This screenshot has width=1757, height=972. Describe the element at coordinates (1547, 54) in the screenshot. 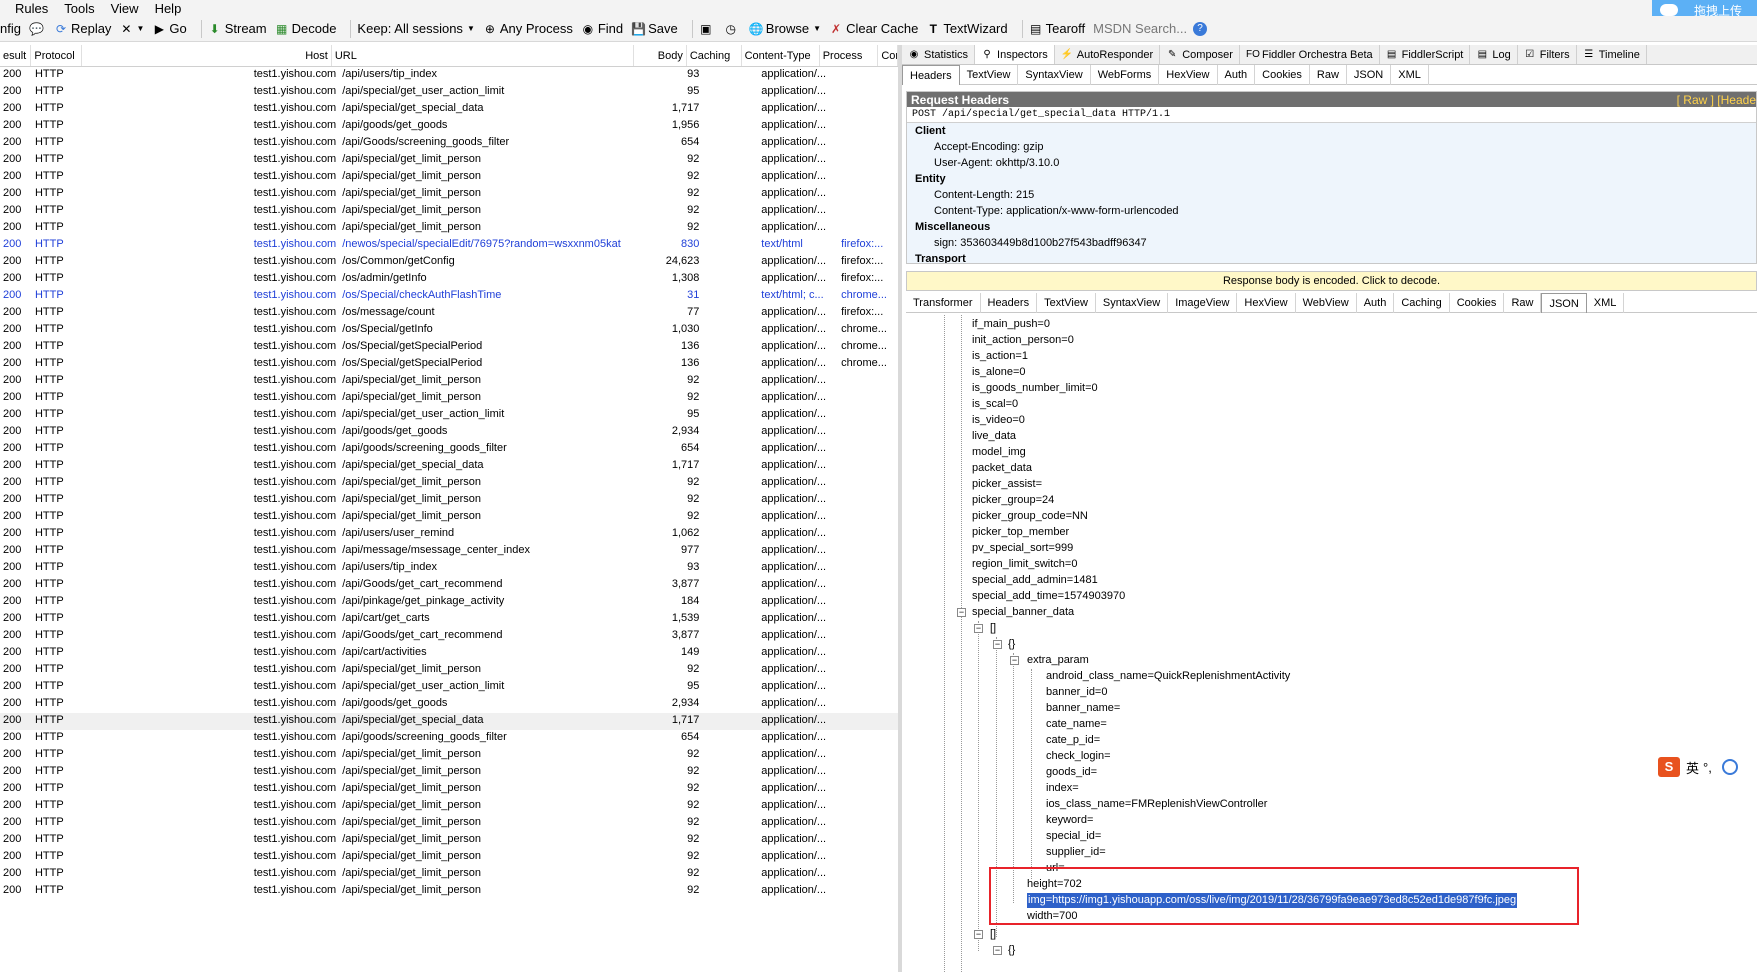

I see `tab-filters: ☑ Filters` at that location.